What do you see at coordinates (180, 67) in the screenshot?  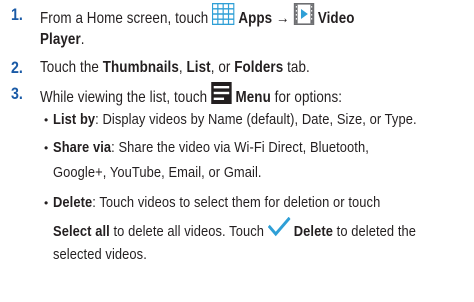 I see `comma: ,` at bounding box center [180, 67].